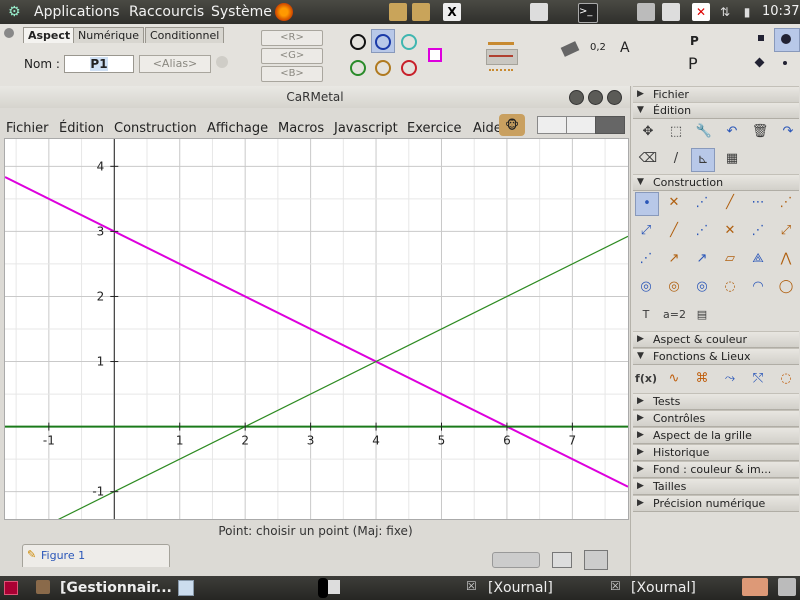 Image resolution: width=800 pixels, height=600 pixels. What do you see at coordinates (693, 63) in the screenshot?
I see `point-name-large: P` at bounding box center [693, 63].